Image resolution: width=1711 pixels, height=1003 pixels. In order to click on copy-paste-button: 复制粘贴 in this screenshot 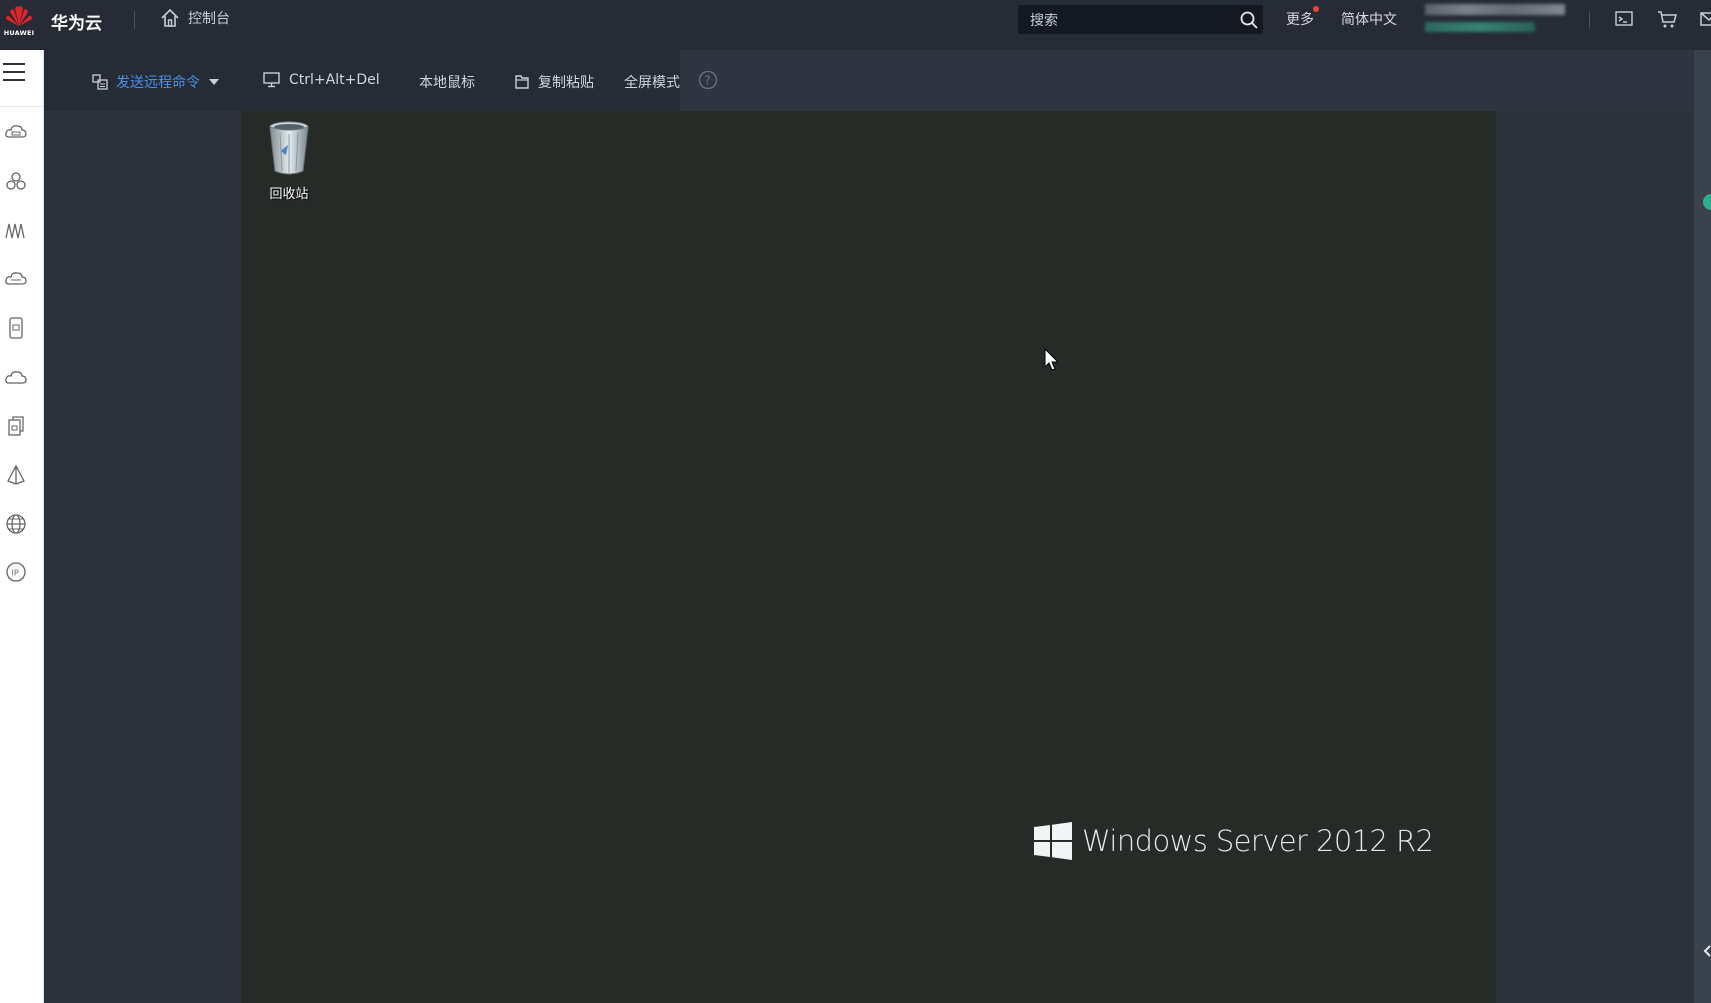, I will do `click(554, 82)`.